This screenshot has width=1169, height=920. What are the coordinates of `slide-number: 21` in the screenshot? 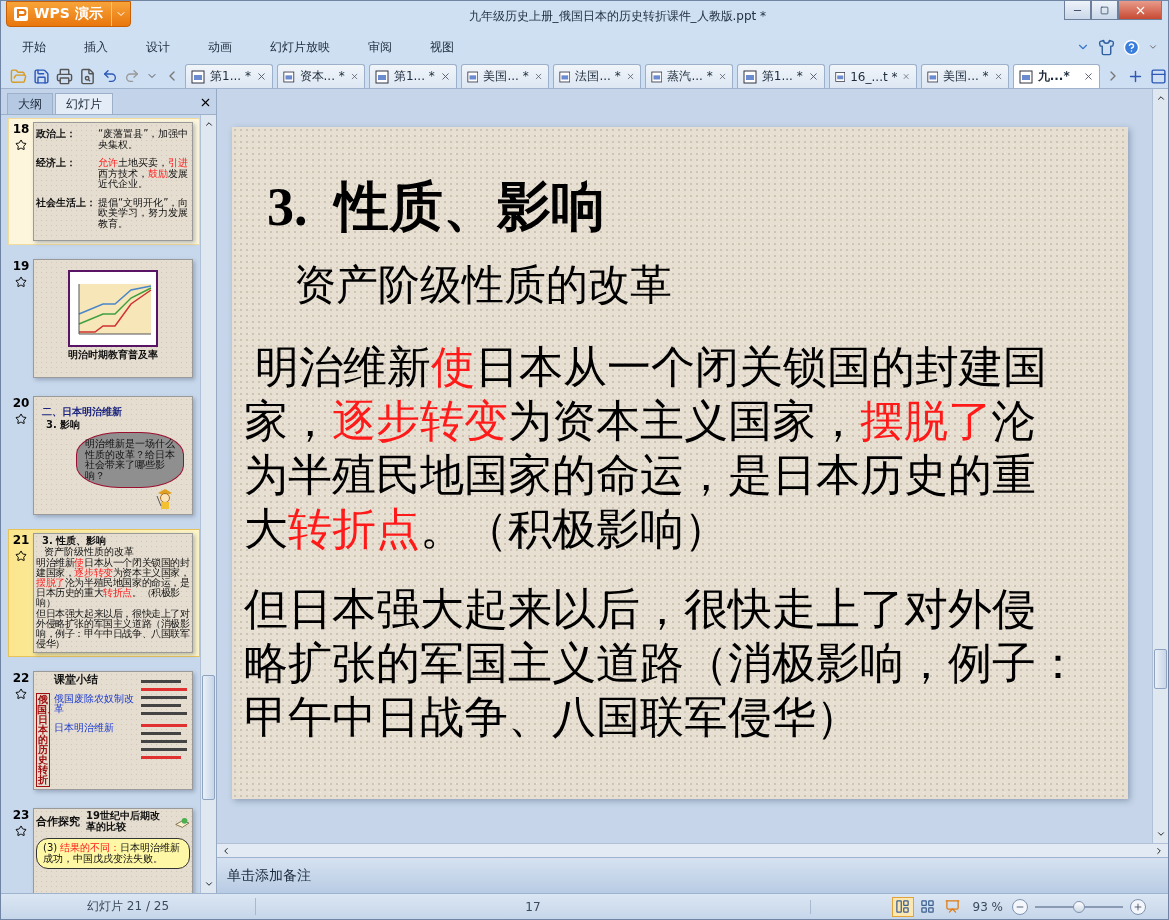 It's located at (21, 540).